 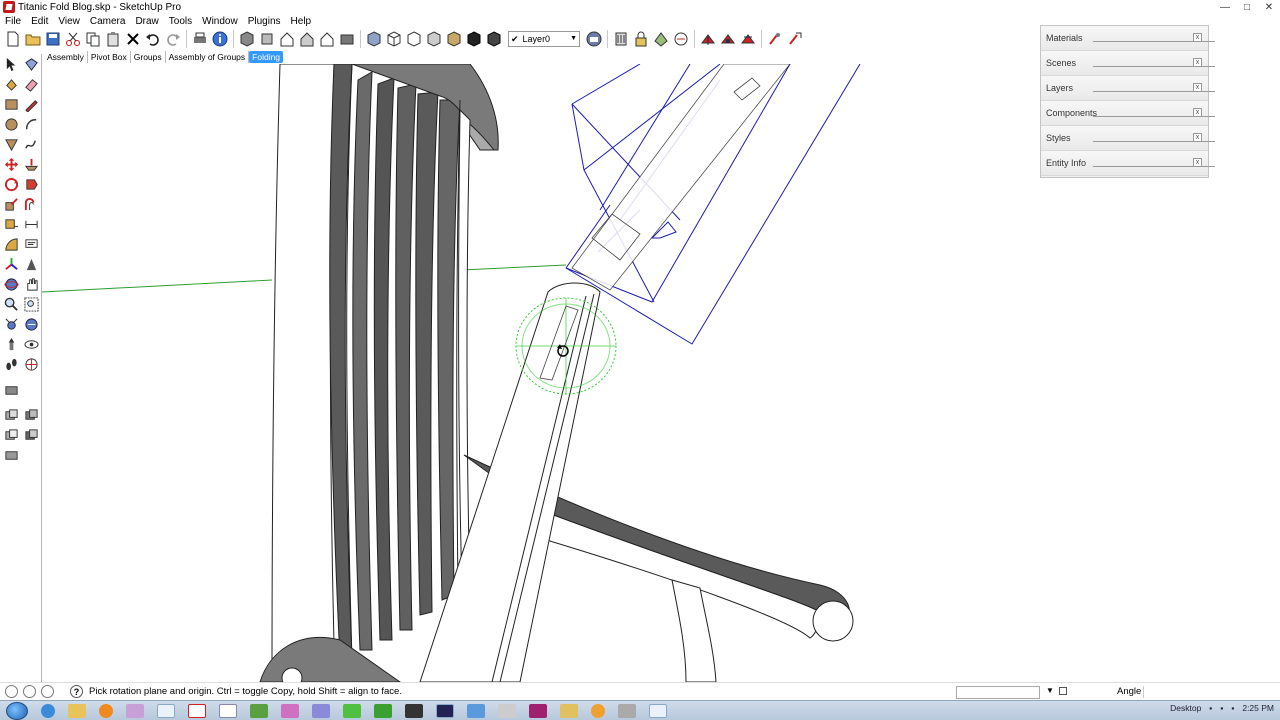 What do you see at coordinates (247, 39) in the screenshot?
I see `iso-view-icon` at bounding box center [247, 39].